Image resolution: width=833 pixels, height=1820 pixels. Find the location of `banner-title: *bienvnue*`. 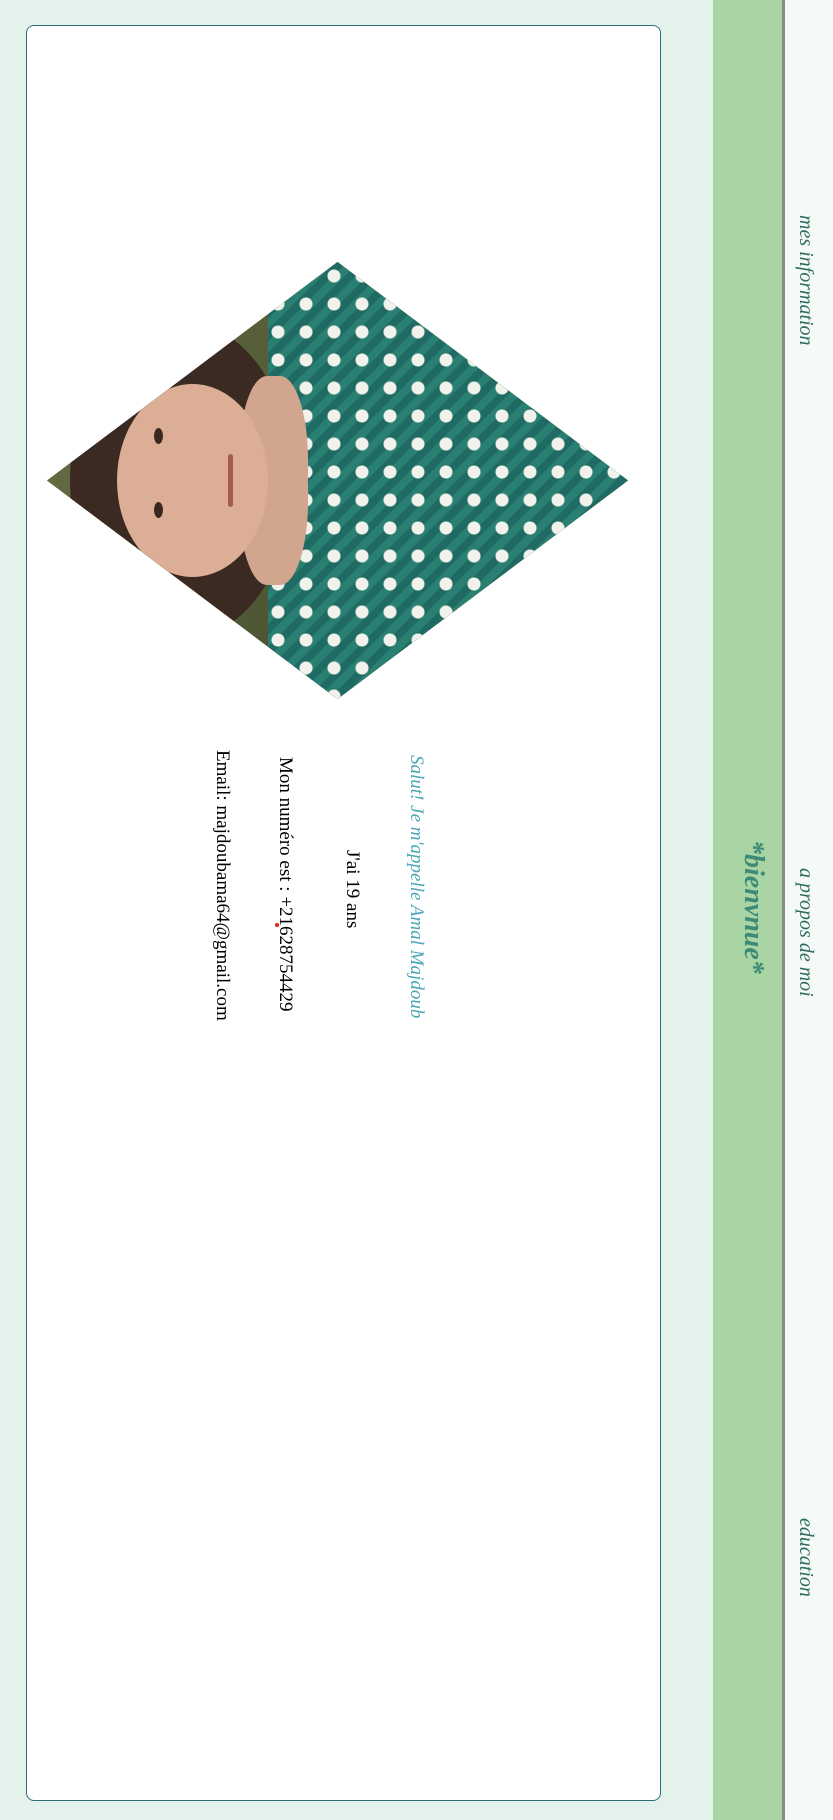

banner-title: *bienvnue* is located at coordinates (753, 907).